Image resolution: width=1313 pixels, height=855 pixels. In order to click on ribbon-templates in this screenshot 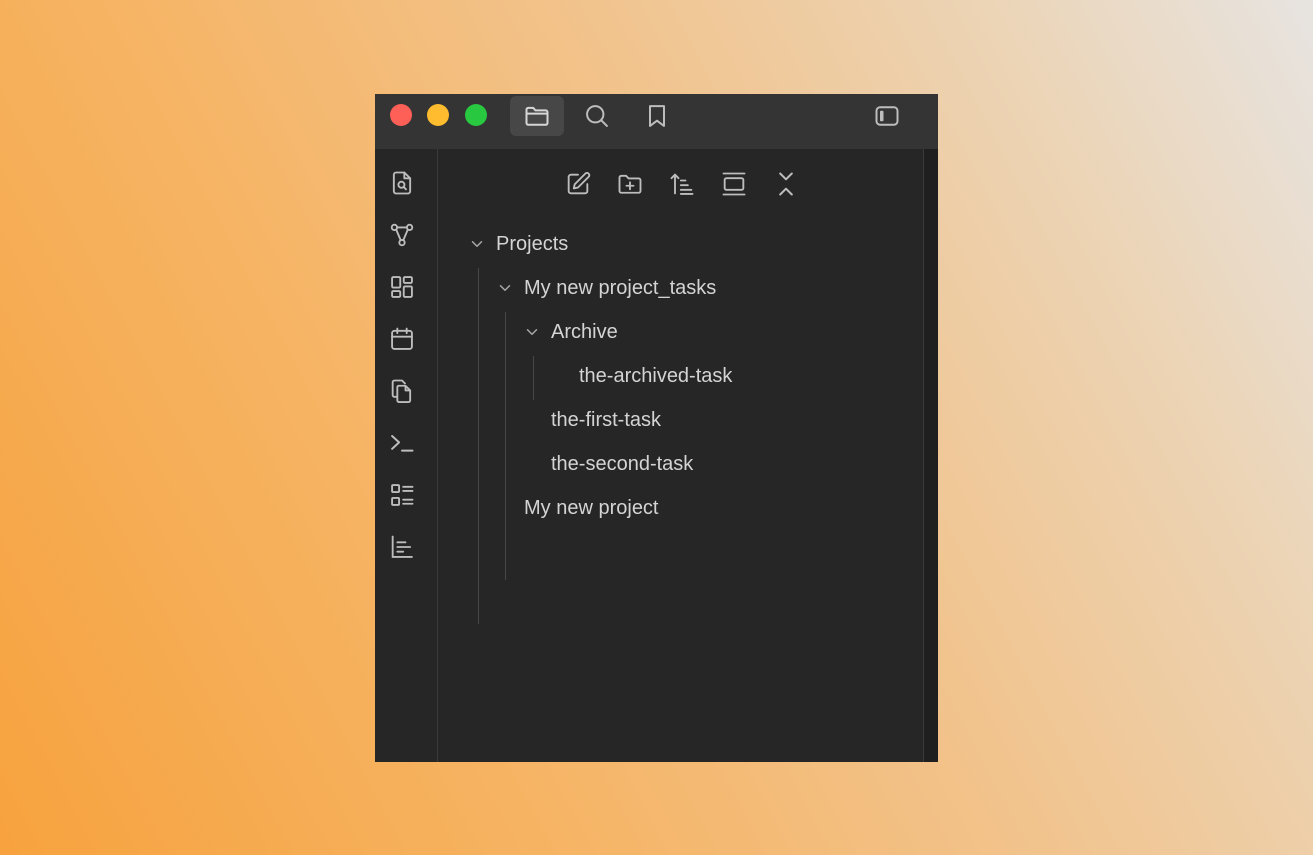, I will do `click(402, 391)`.